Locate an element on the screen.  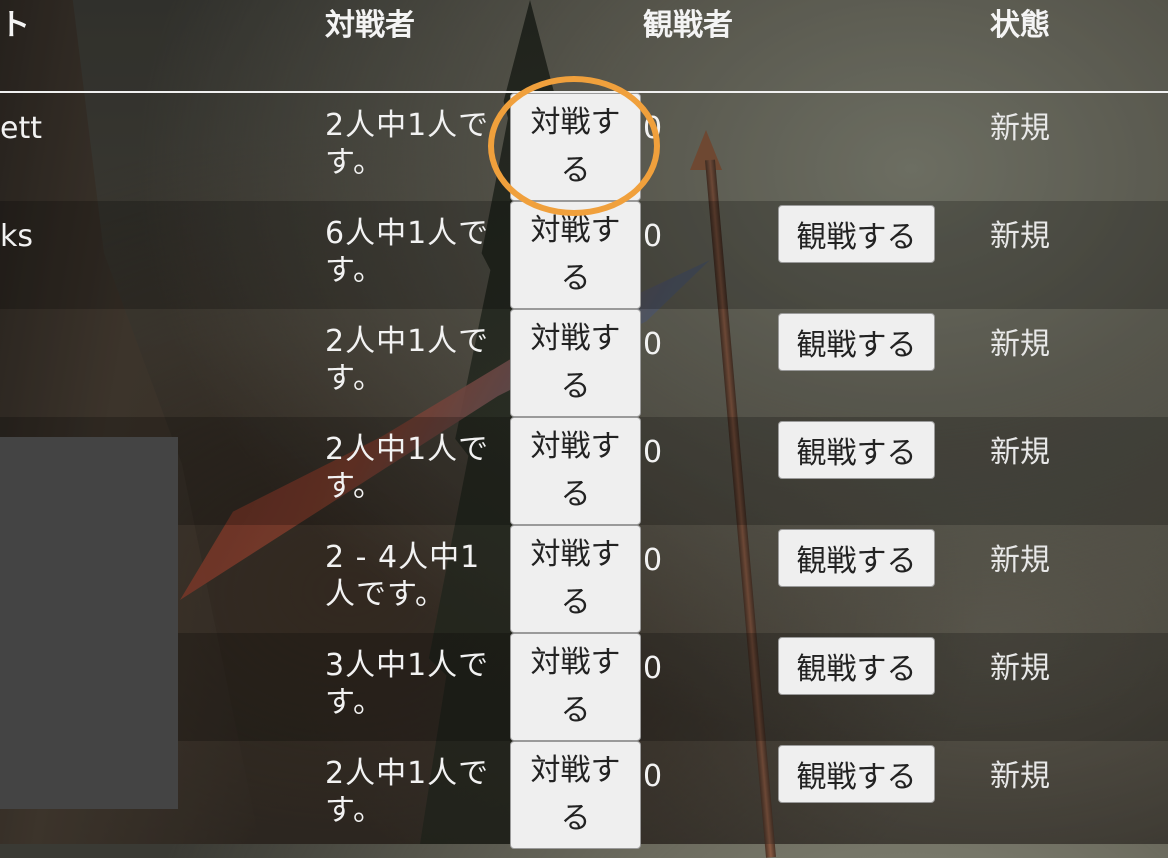
table-row: ett 2人中1人です。 対戦する 0 新規 is located at coordinates (584, 147).